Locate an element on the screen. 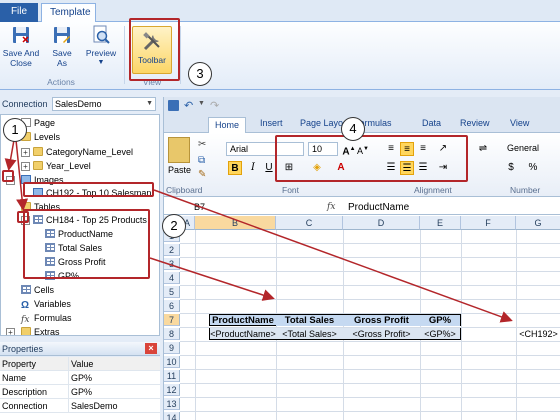  row-header: 2 is located at coordinates (172, 250).